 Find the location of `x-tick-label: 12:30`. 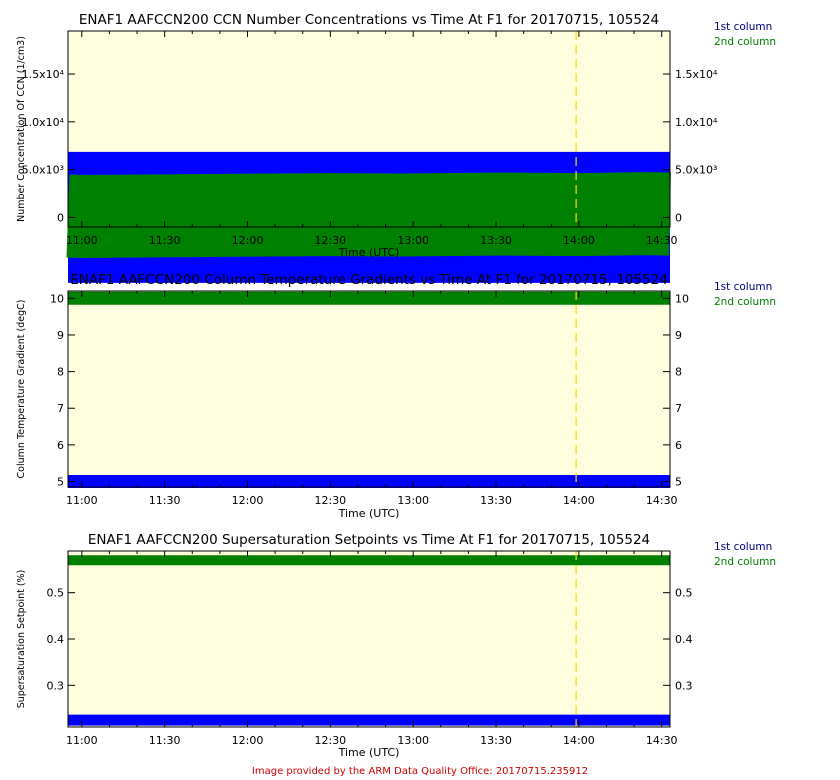

x-tick-label: 12:30 is located at coordinates (330, 500).